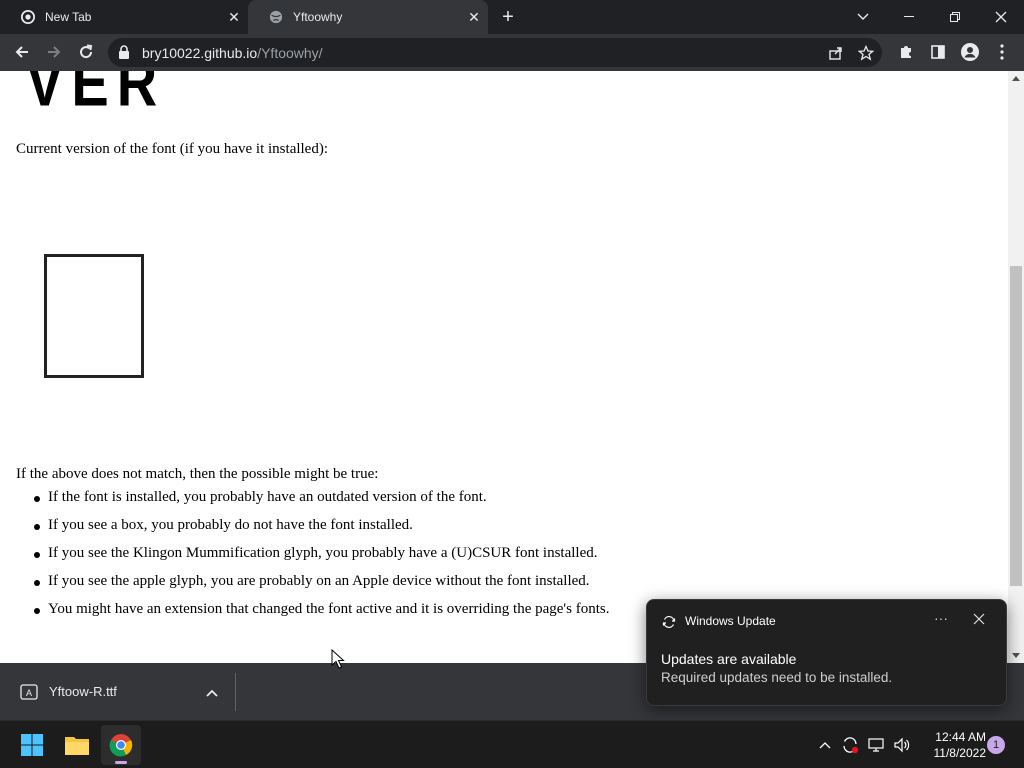  Describe the element at coordinates (1016, 78) in the screenshot. I see `scroll-up-arrow-icon` at that location.